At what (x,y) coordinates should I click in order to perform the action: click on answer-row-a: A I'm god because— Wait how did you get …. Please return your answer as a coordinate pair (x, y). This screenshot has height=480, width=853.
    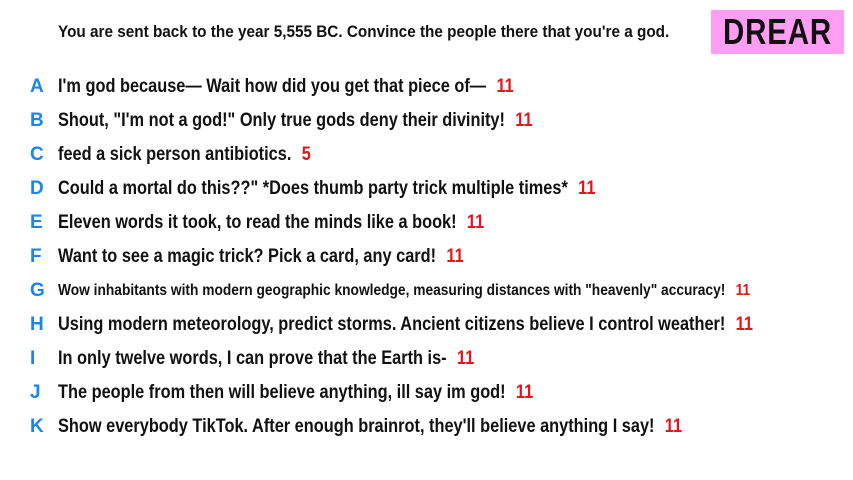
    Looking at the image, I should click on (426, 87).